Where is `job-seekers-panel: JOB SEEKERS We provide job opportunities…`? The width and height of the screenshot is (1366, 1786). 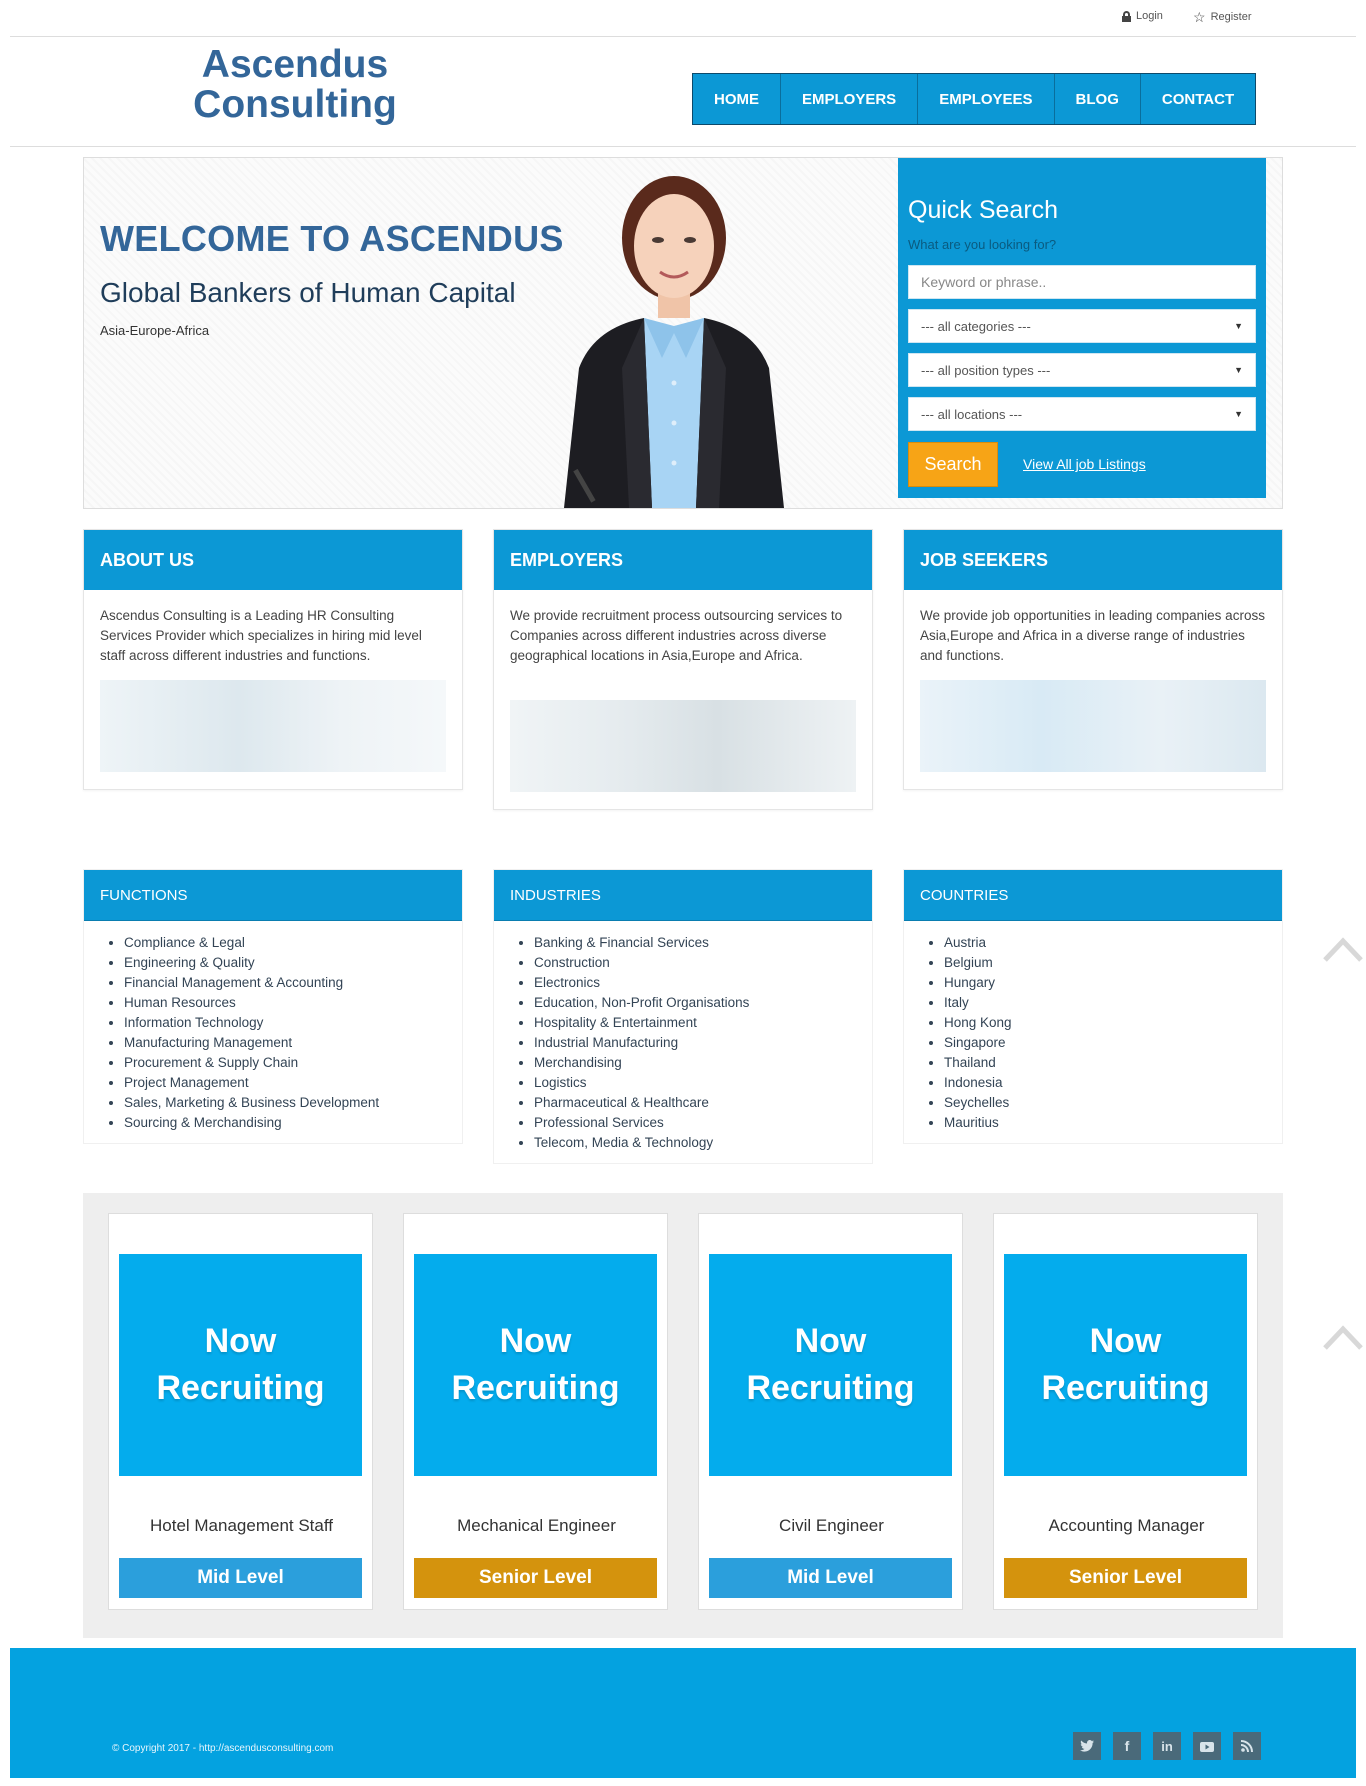
job-seekers-panel: JOB SEEKERS We provide job opportunities… is located at coordinates (1093, 659).